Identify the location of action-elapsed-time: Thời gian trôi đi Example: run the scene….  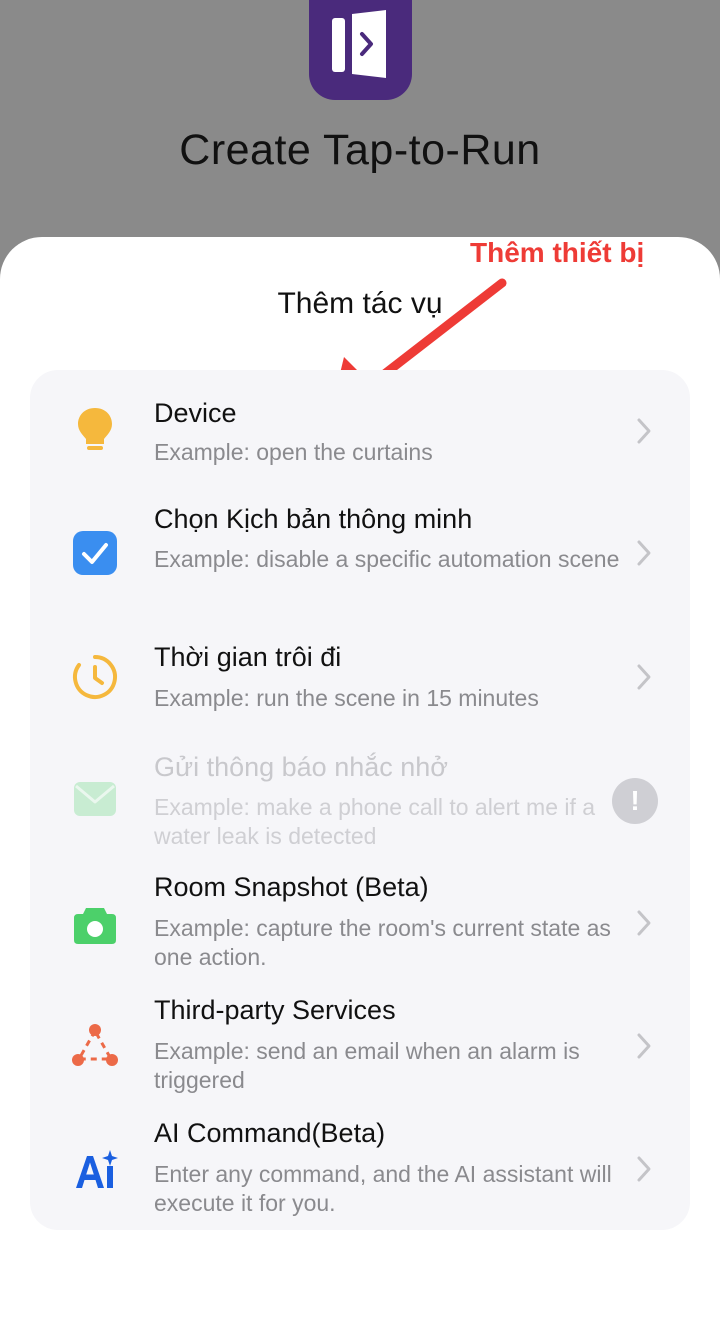
(360, 683).